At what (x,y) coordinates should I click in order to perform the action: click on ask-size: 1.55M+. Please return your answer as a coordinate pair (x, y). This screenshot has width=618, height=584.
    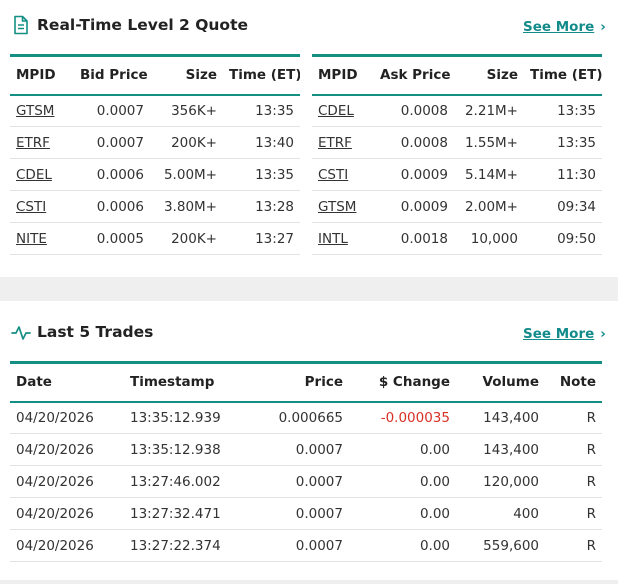
    Looking at the image, I should click on (489, 142).